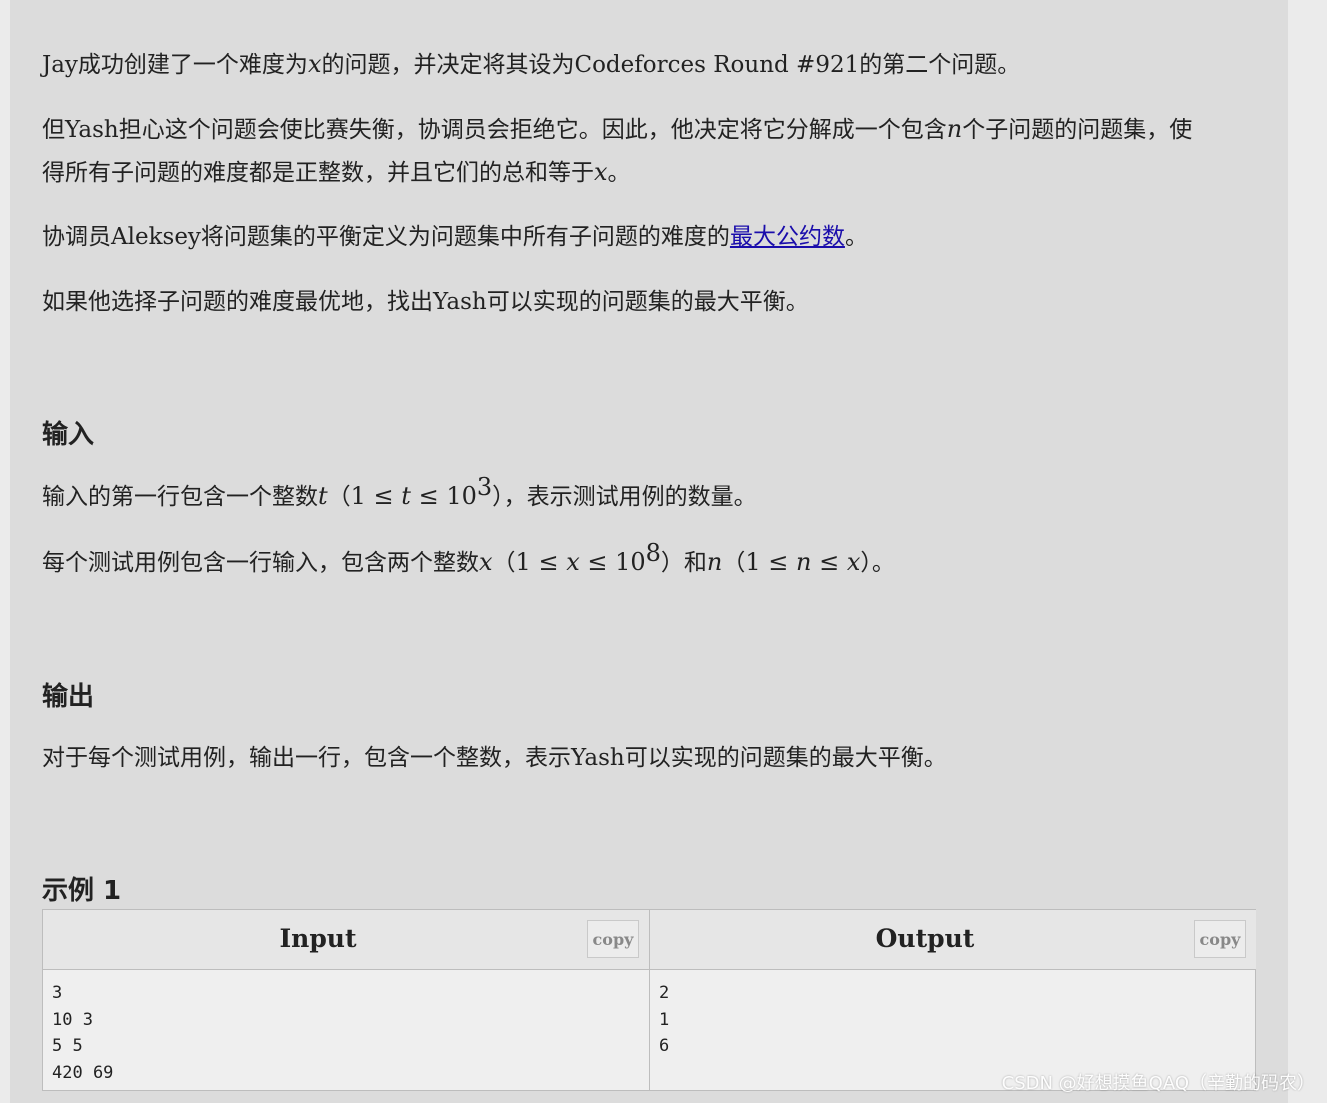  I want to click on sample-input-column: Input copy 3 10 3 5 5 420 69, so click(346, 1000).